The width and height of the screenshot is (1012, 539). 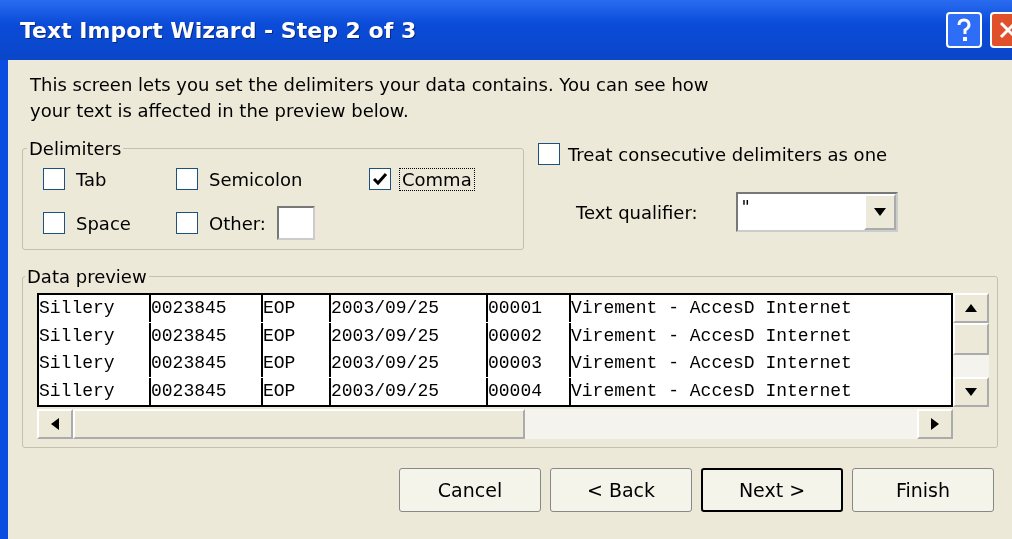 I want to click on table-cell: 00002, so click(x=529, y=336).